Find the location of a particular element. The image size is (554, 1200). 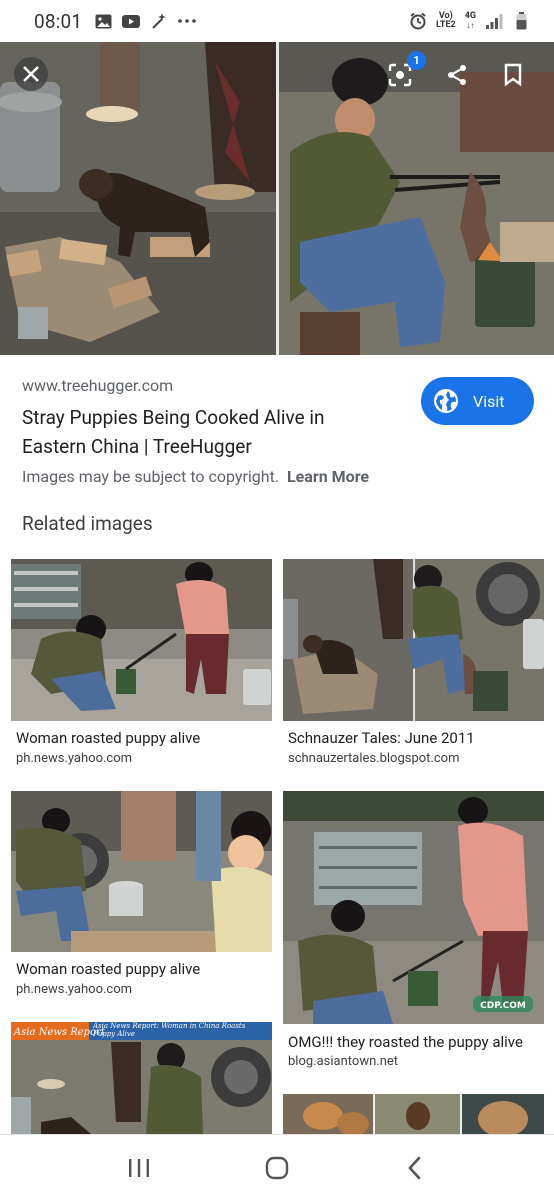

visit-label: Visit is located at coordinates (489, 401).